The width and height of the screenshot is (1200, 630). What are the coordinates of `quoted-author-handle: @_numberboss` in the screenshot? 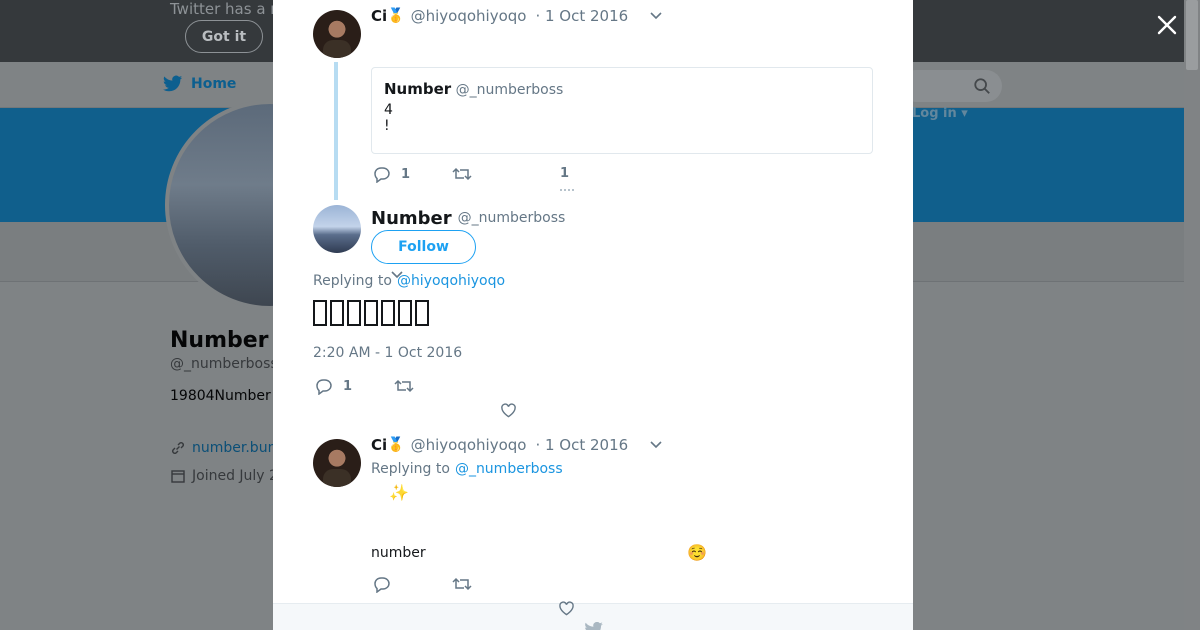 It's located at (509, 90).